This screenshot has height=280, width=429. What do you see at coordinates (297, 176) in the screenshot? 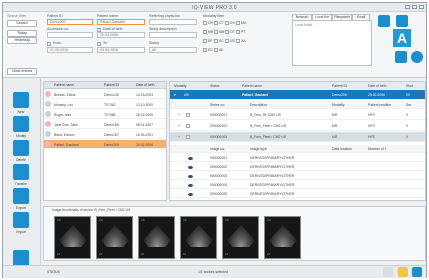
I see `image-row: 000000003 DERIVED\PRIMARY\OTHER` at bounding box center [297, 176].